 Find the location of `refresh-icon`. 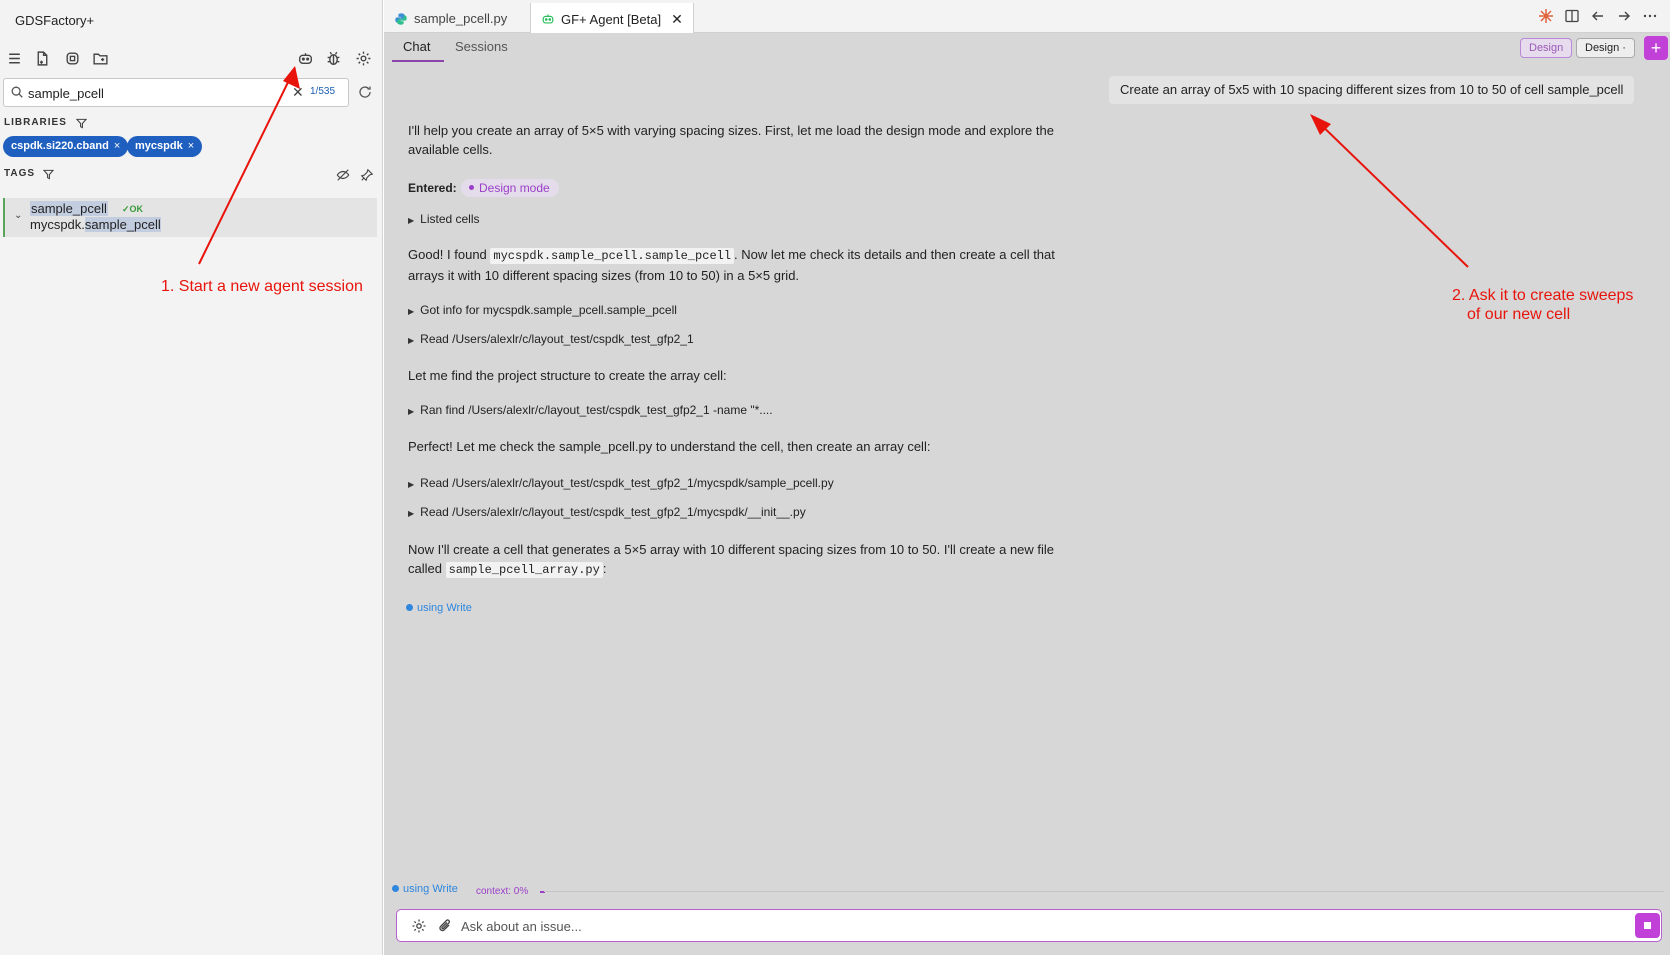

refresh-icon is located at coordinates (365, 92).